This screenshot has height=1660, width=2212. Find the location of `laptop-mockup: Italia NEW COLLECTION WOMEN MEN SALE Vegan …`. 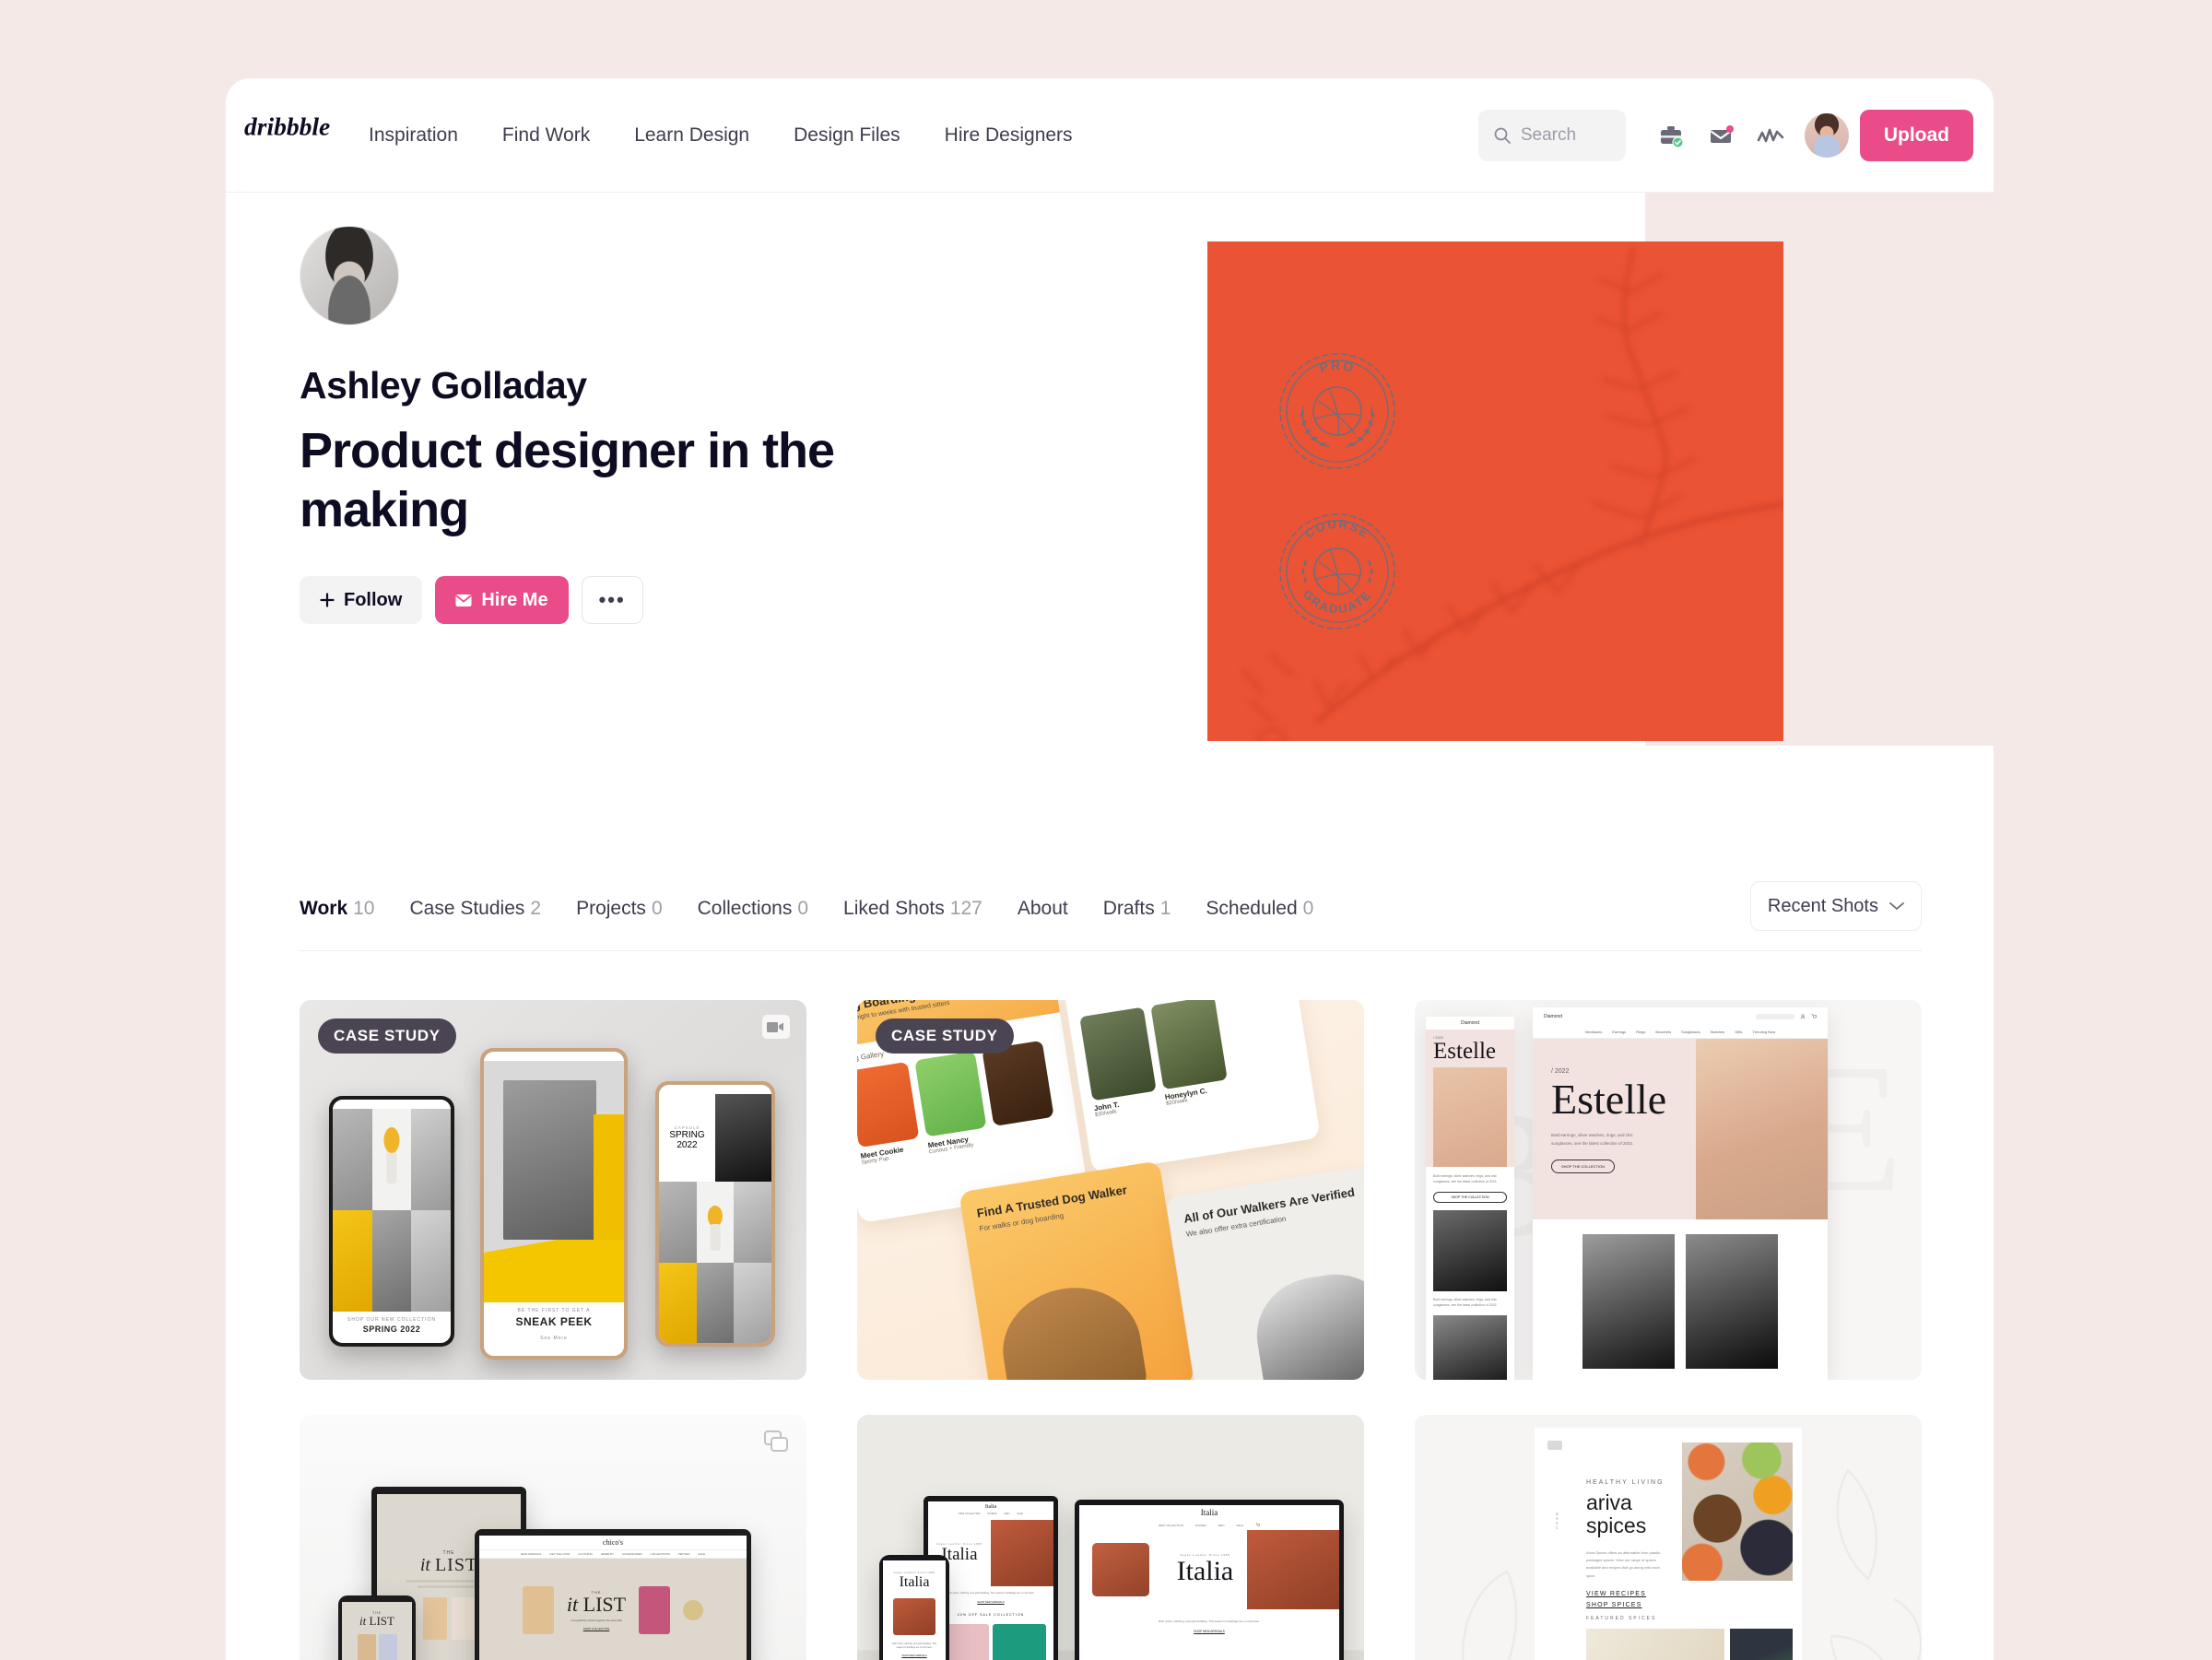

laptop-mockup: Italia NEW COLLECTION WOMEN MEN SALE Vegan … is located at coordinates (1209, 1580).